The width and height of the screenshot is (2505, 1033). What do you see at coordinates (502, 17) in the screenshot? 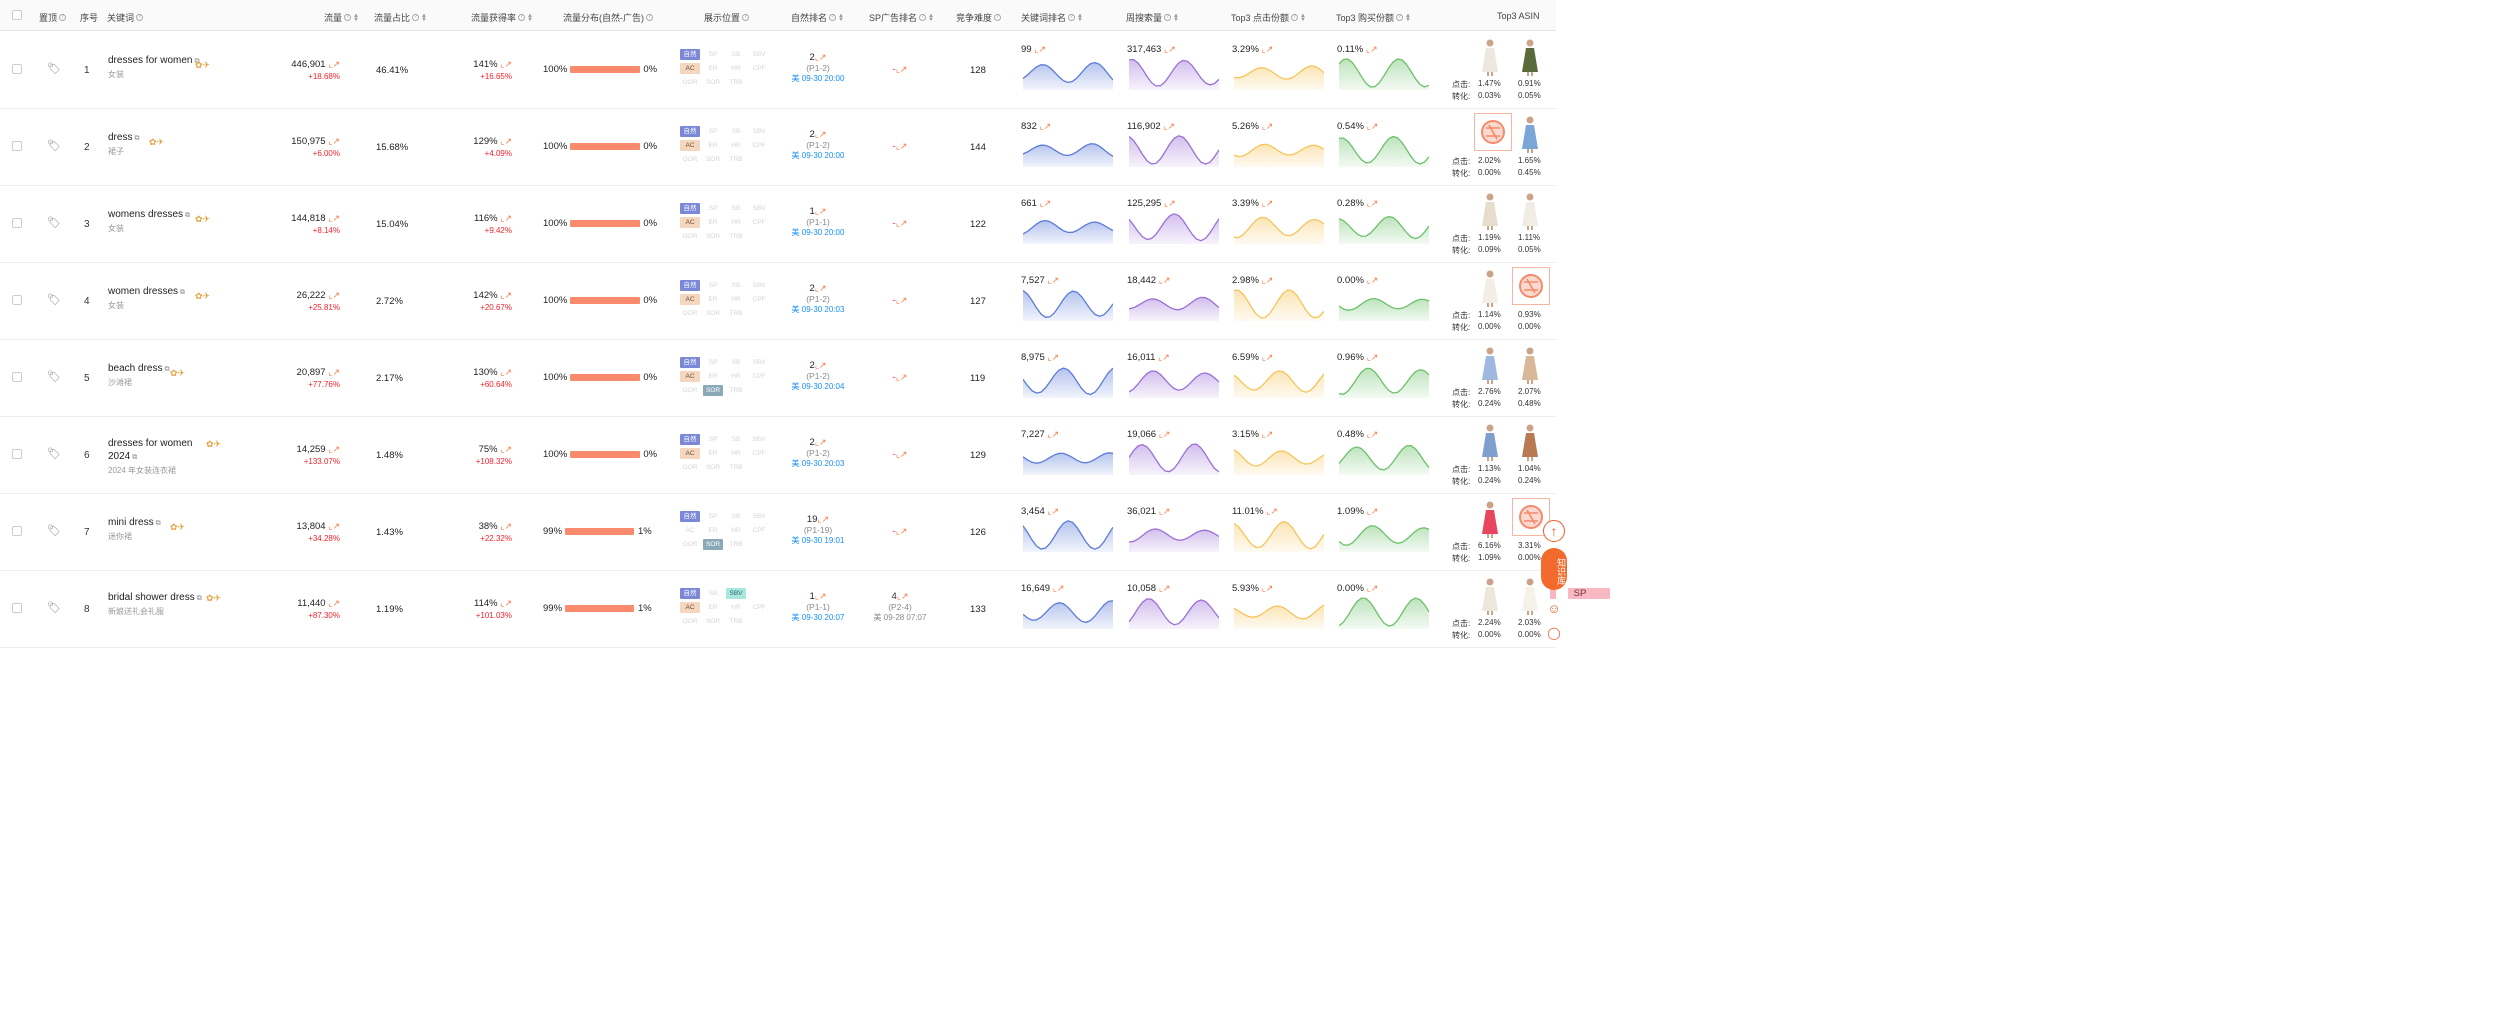
I see `header-acquisition-rate: 流量获得率? ▲ ▼` at bounding box center [502, 17].